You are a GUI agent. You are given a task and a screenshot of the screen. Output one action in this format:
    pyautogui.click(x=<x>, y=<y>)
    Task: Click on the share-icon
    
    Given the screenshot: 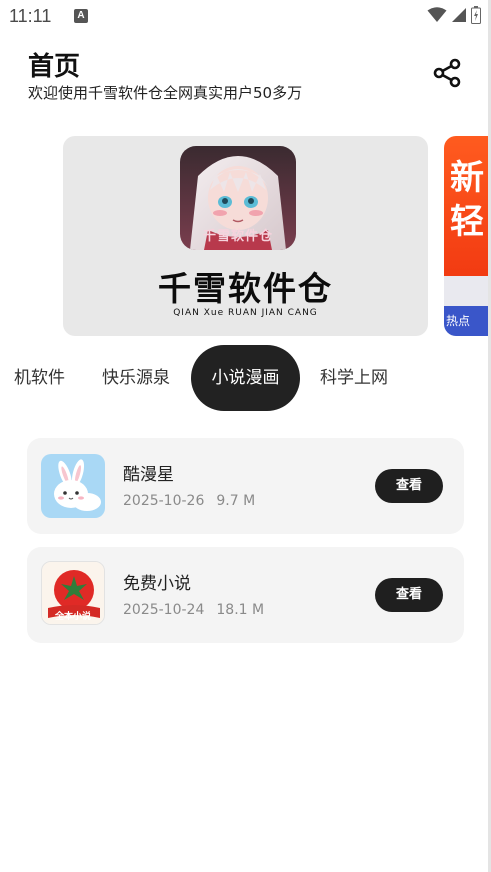 What is the action you would take?
    pyautogui.click(x=447, y=73)
    